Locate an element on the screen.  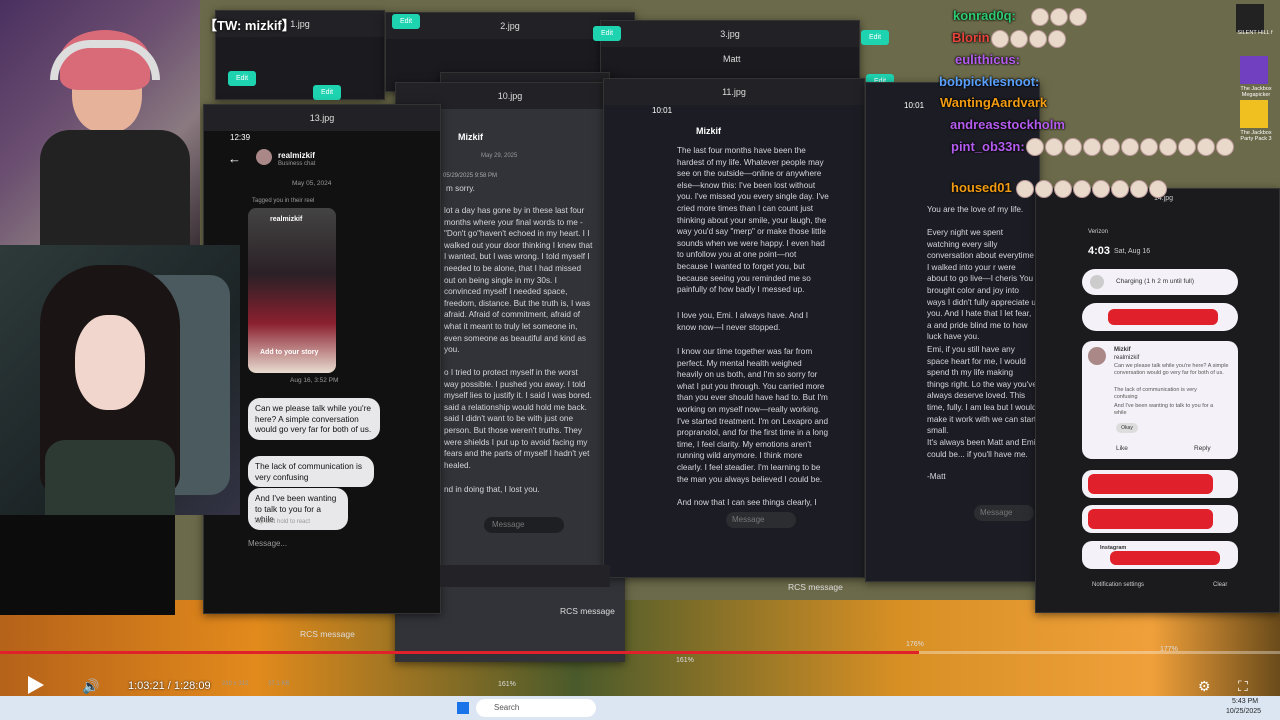
progress-fill is located at coordinates (460, 652).